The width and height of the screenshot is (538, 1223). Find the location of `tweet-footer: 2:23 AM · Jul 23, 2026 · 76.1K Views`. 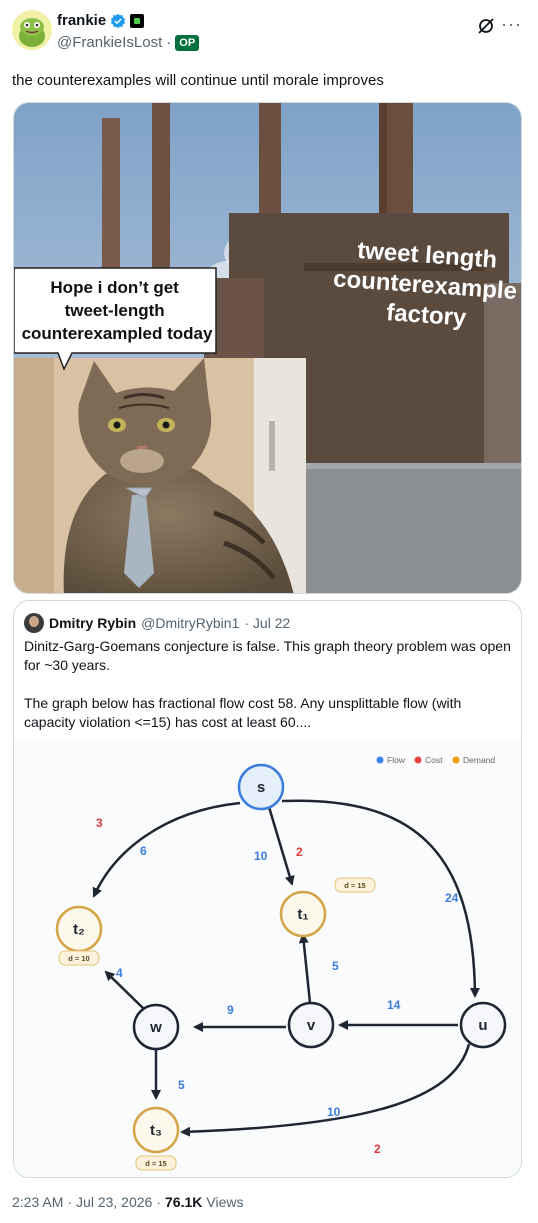

tweet-footer: 2:23 AM · Jul 23, 2026 · 76.1K Views is located at coordinates (127, 1202).